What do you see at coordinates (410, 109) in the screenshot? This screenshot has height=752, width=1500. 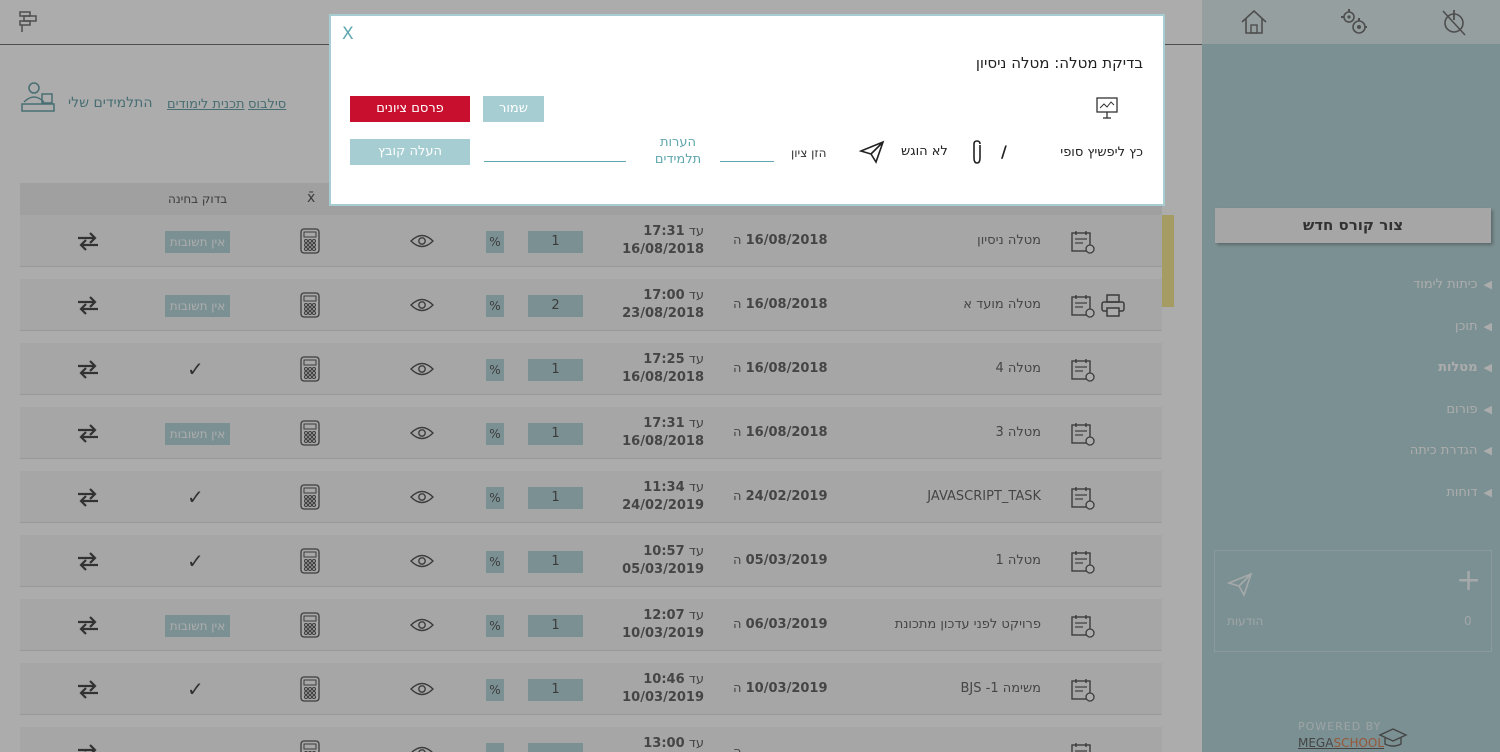 I see `publish-grades-button: פרסם ציונים` at bounding box center [410, 109].